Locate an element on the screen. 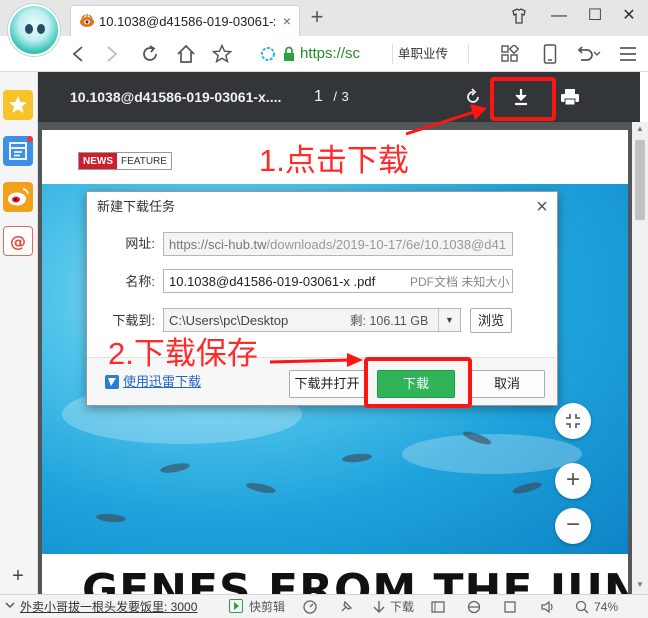 The width and height of the screenshot is (648, 618). annotation-arrows is located at coordinates (378, 235).